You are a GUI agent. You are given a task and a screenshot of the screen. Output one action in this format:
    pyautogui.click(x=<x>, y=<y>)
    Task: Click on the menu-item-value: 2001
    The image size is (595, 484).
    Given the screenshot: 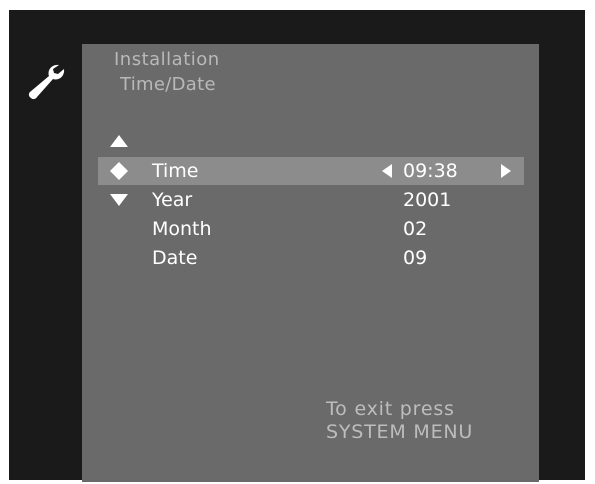 What is the action you would take?
    pyautogui.click(x=427, y=200)
    